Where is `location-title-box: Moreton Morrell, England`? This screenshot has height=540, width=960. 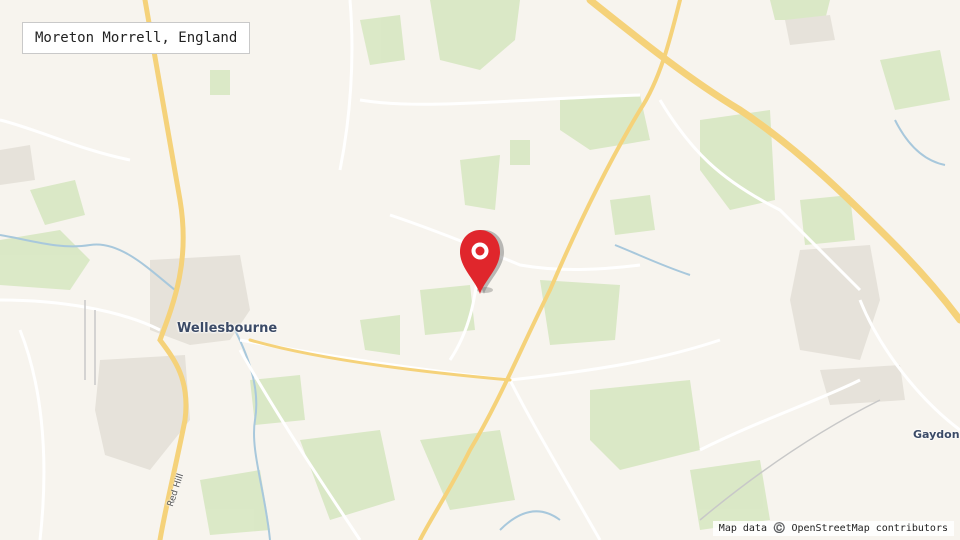 location-title-box: Moreton Morrell, England is located at coordinates (136, 38).